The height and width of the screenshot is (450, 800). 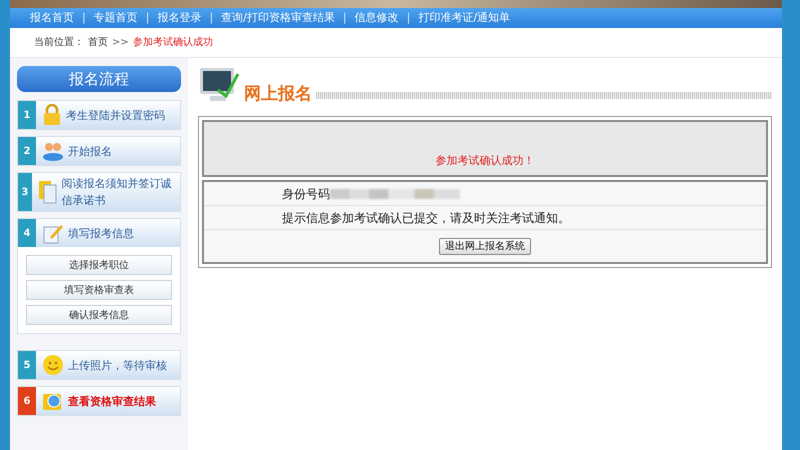 What do you see at coordinates (27, 233) in the screenshot?
I see `step-number: 4` at bounding box center [27, 233].